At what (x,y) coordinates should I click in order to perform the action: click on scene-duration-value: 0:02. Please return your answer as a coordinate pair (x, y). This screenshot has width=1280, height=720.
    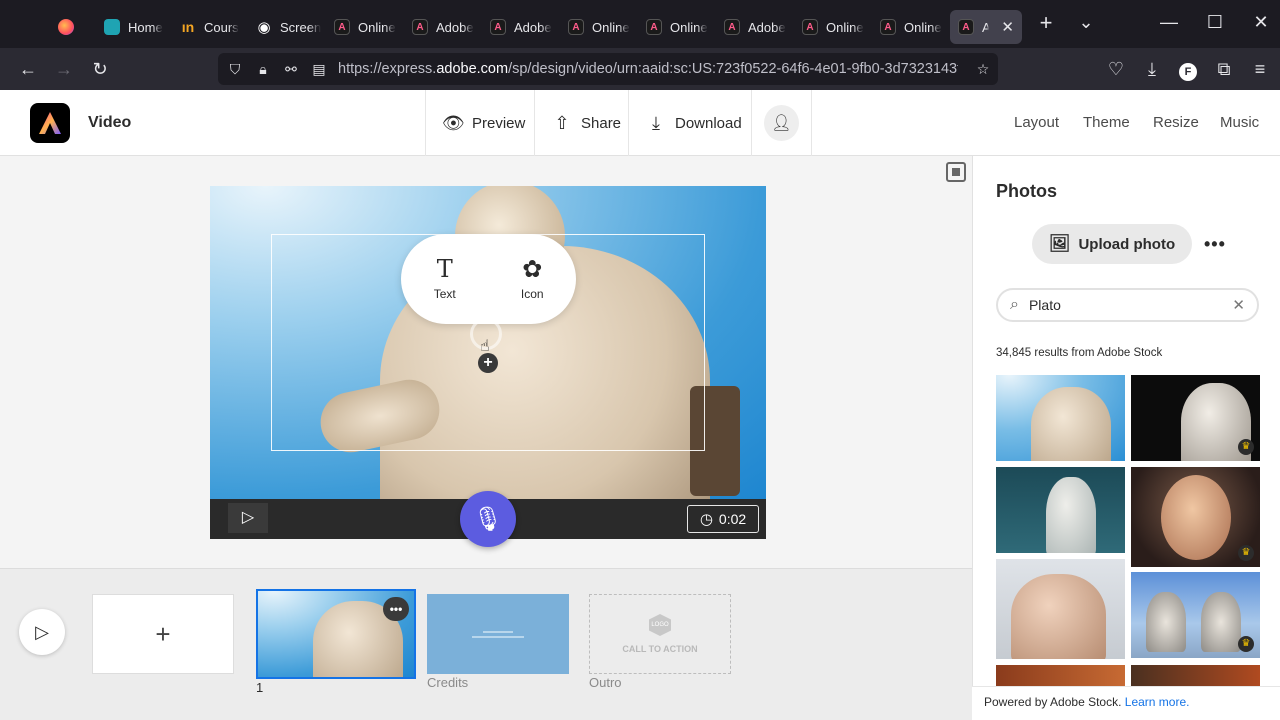
    Looking at the image, I should click on (732, 519).